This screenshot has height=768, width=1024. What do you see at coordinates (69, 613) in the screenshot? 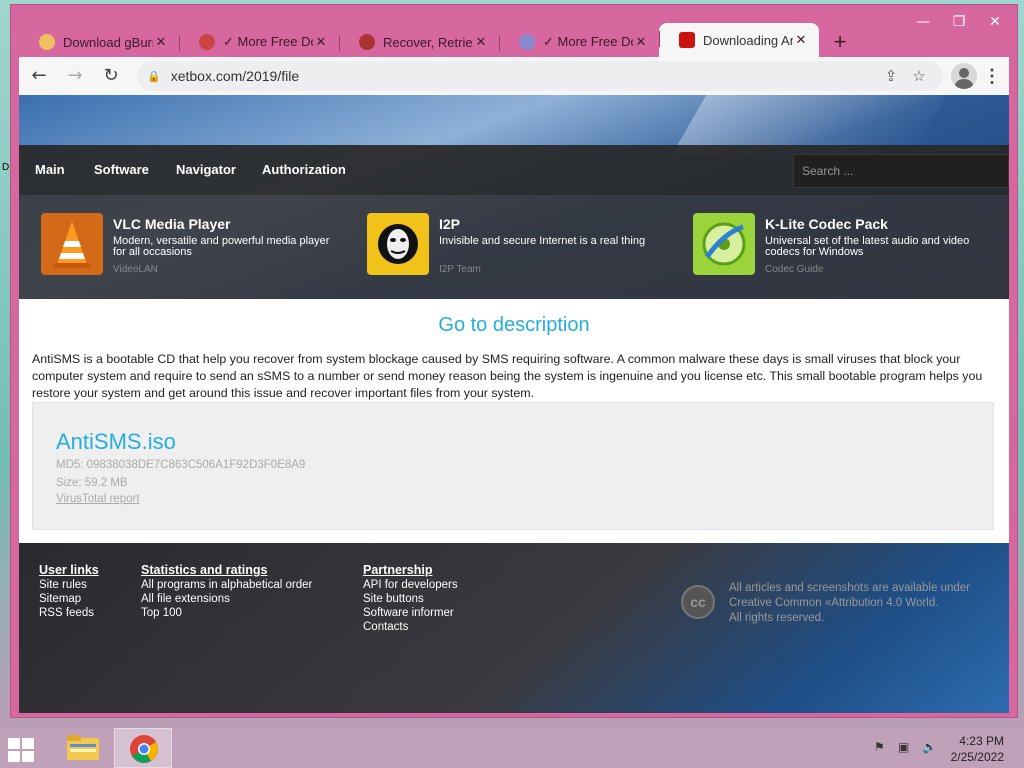
I see `footer-link: RSS feeds` at bounding box center [69, 613].